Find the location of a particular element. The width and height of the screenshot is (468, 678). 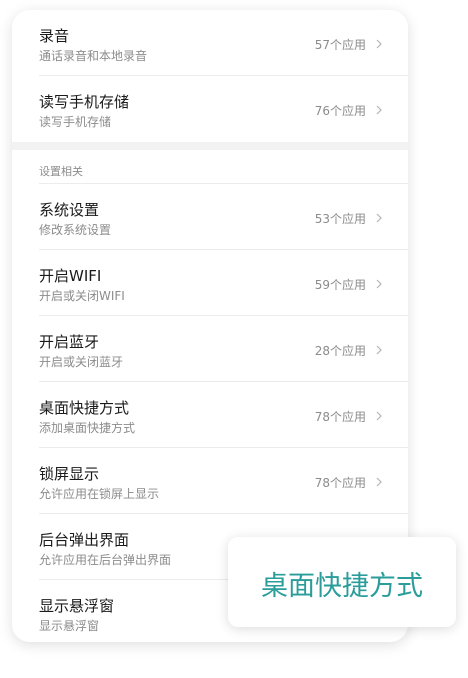

callout-toast: 桌面快捷方式 is located at coordinates (342, 582).